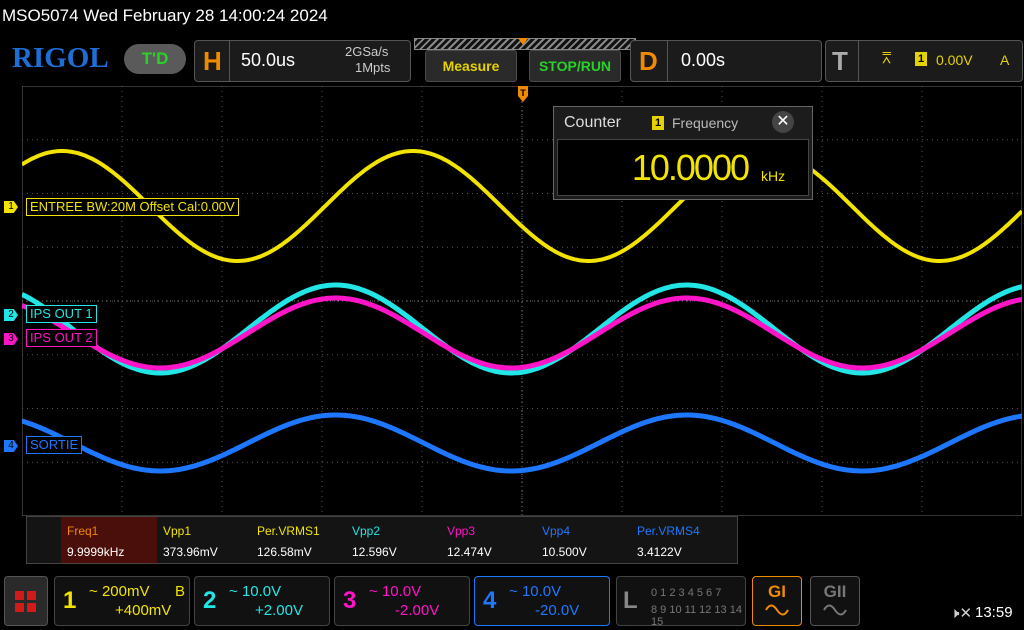 The height and width of the screenshot is (630, 1024). I want to click on channel-4-marker: 4, so click(11, 446).